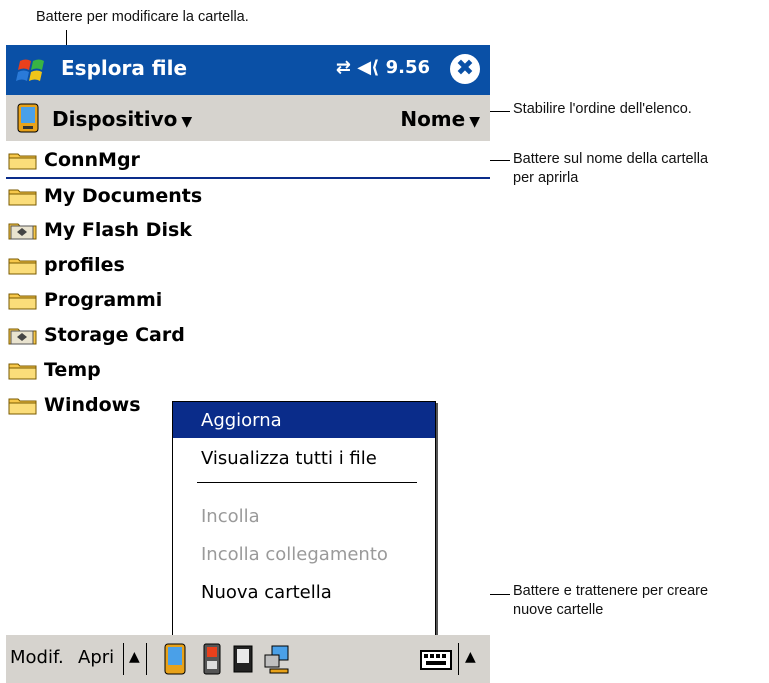  I want to click on app-title: Esplora file, so click(124, 68).